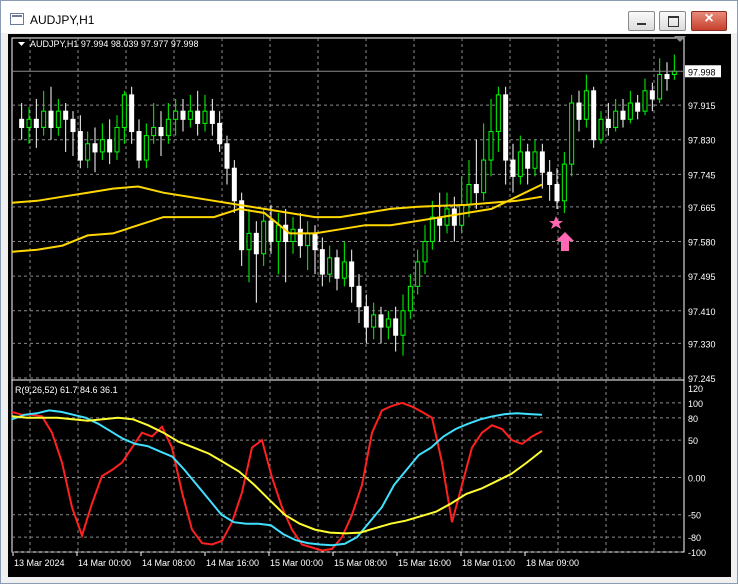 The width and height of the screenshot is (738, 584). What do you see at coordinates (672, 21) in the screenshot?
I see `maximize-button` at bounding box center [672, 21].